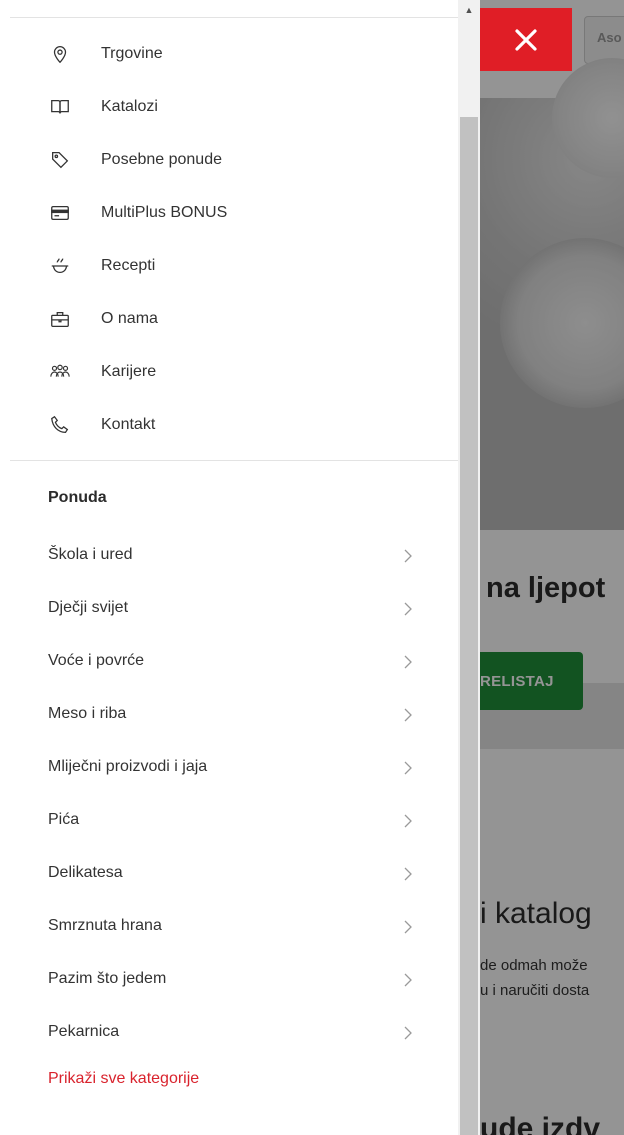 The width and height of the screenshot is (624, 1135). I want to click on category-item: Pića, so click(229, 821).